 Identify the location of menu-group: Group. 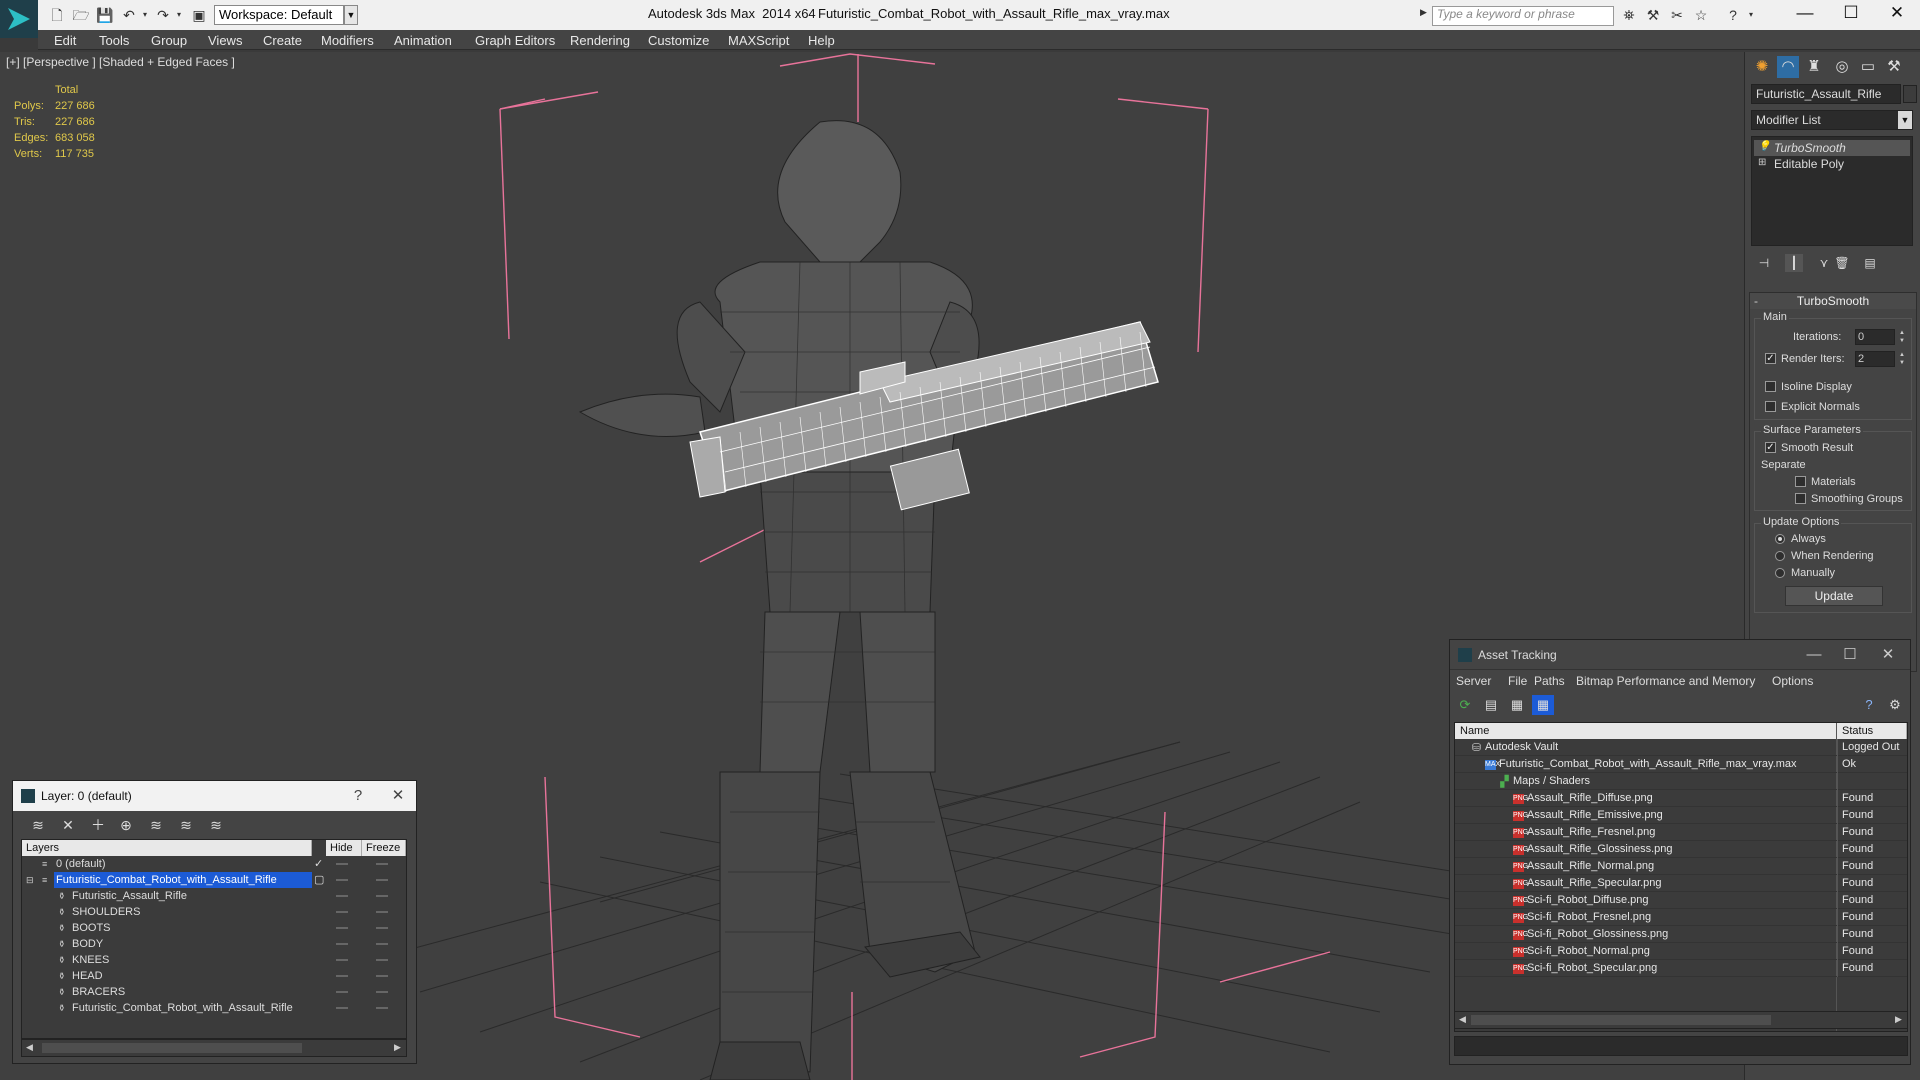
(169, 40).